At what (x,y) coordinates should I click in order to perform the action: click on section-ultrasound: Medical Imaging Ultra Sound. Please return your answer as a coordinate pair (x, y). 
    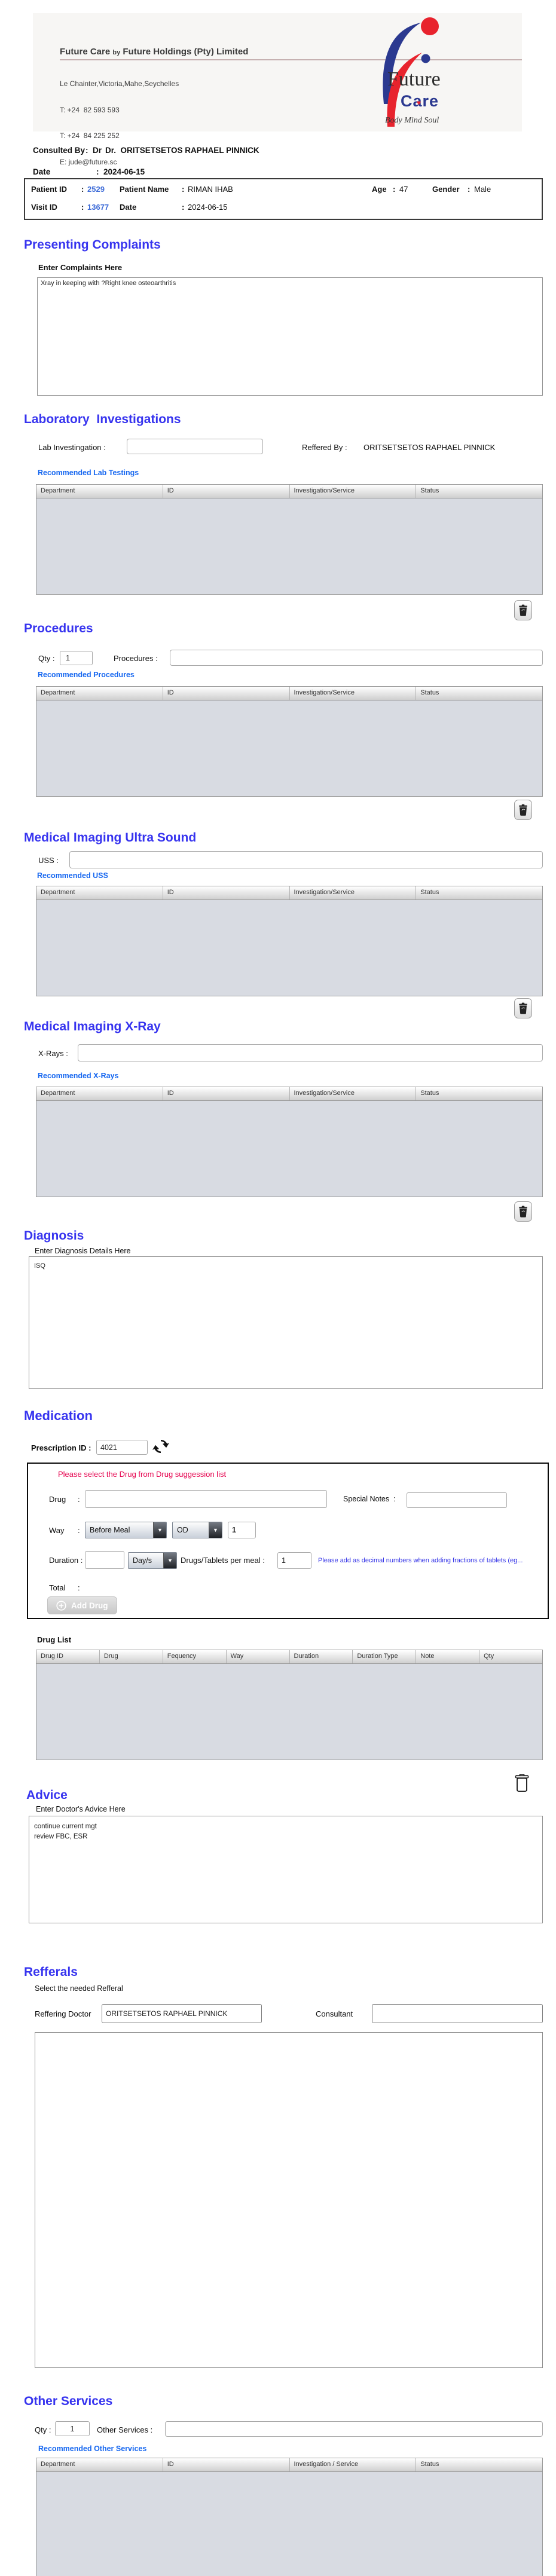
    Looking at the image, I should click on (111, 838).